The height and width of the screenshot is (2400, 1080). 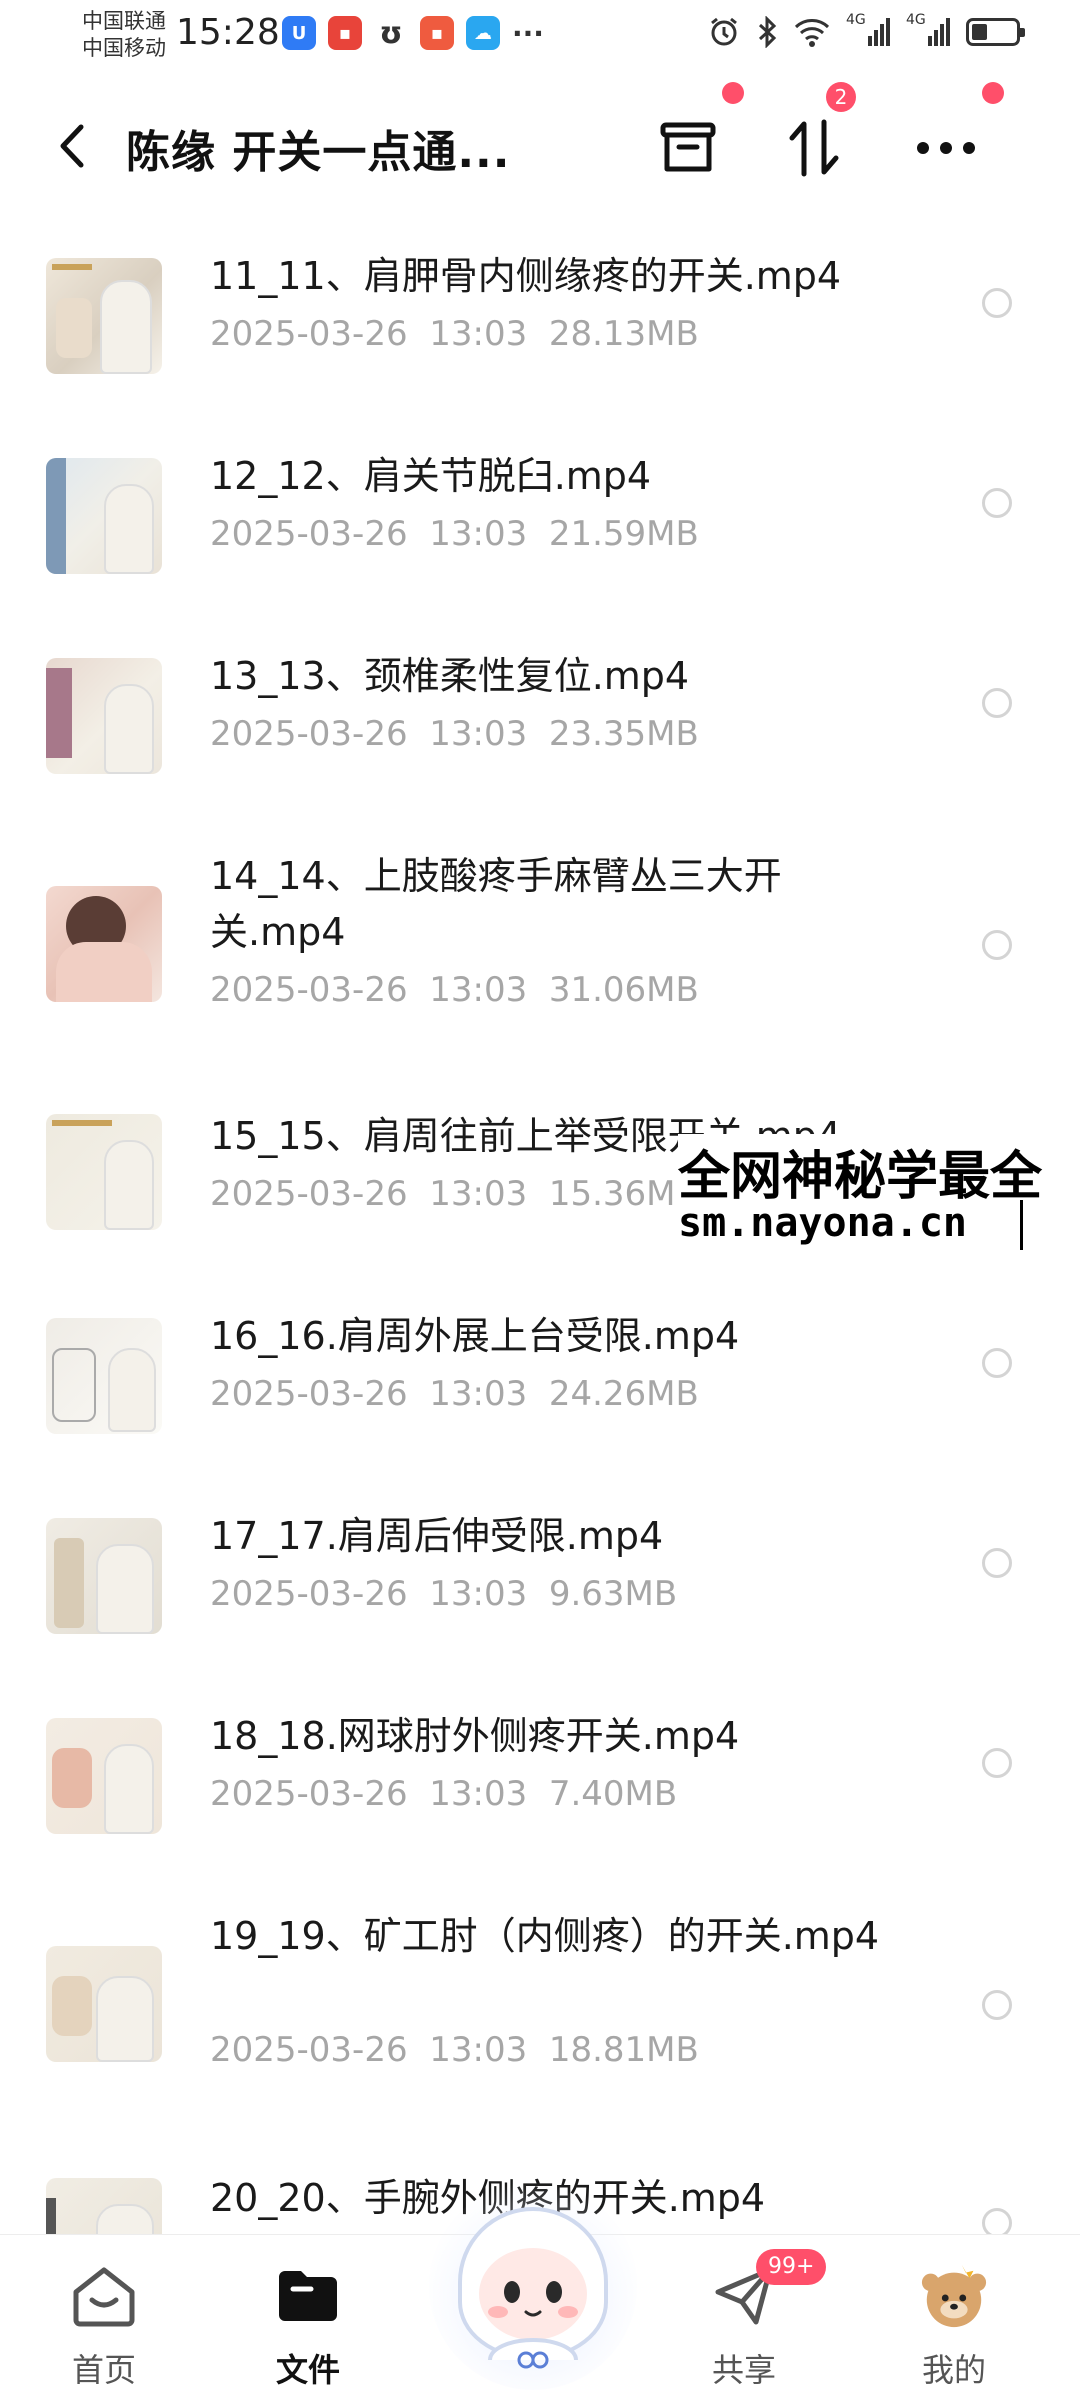 I want to click on nav-mine-label: 我的, so click(x=953, y=2370).